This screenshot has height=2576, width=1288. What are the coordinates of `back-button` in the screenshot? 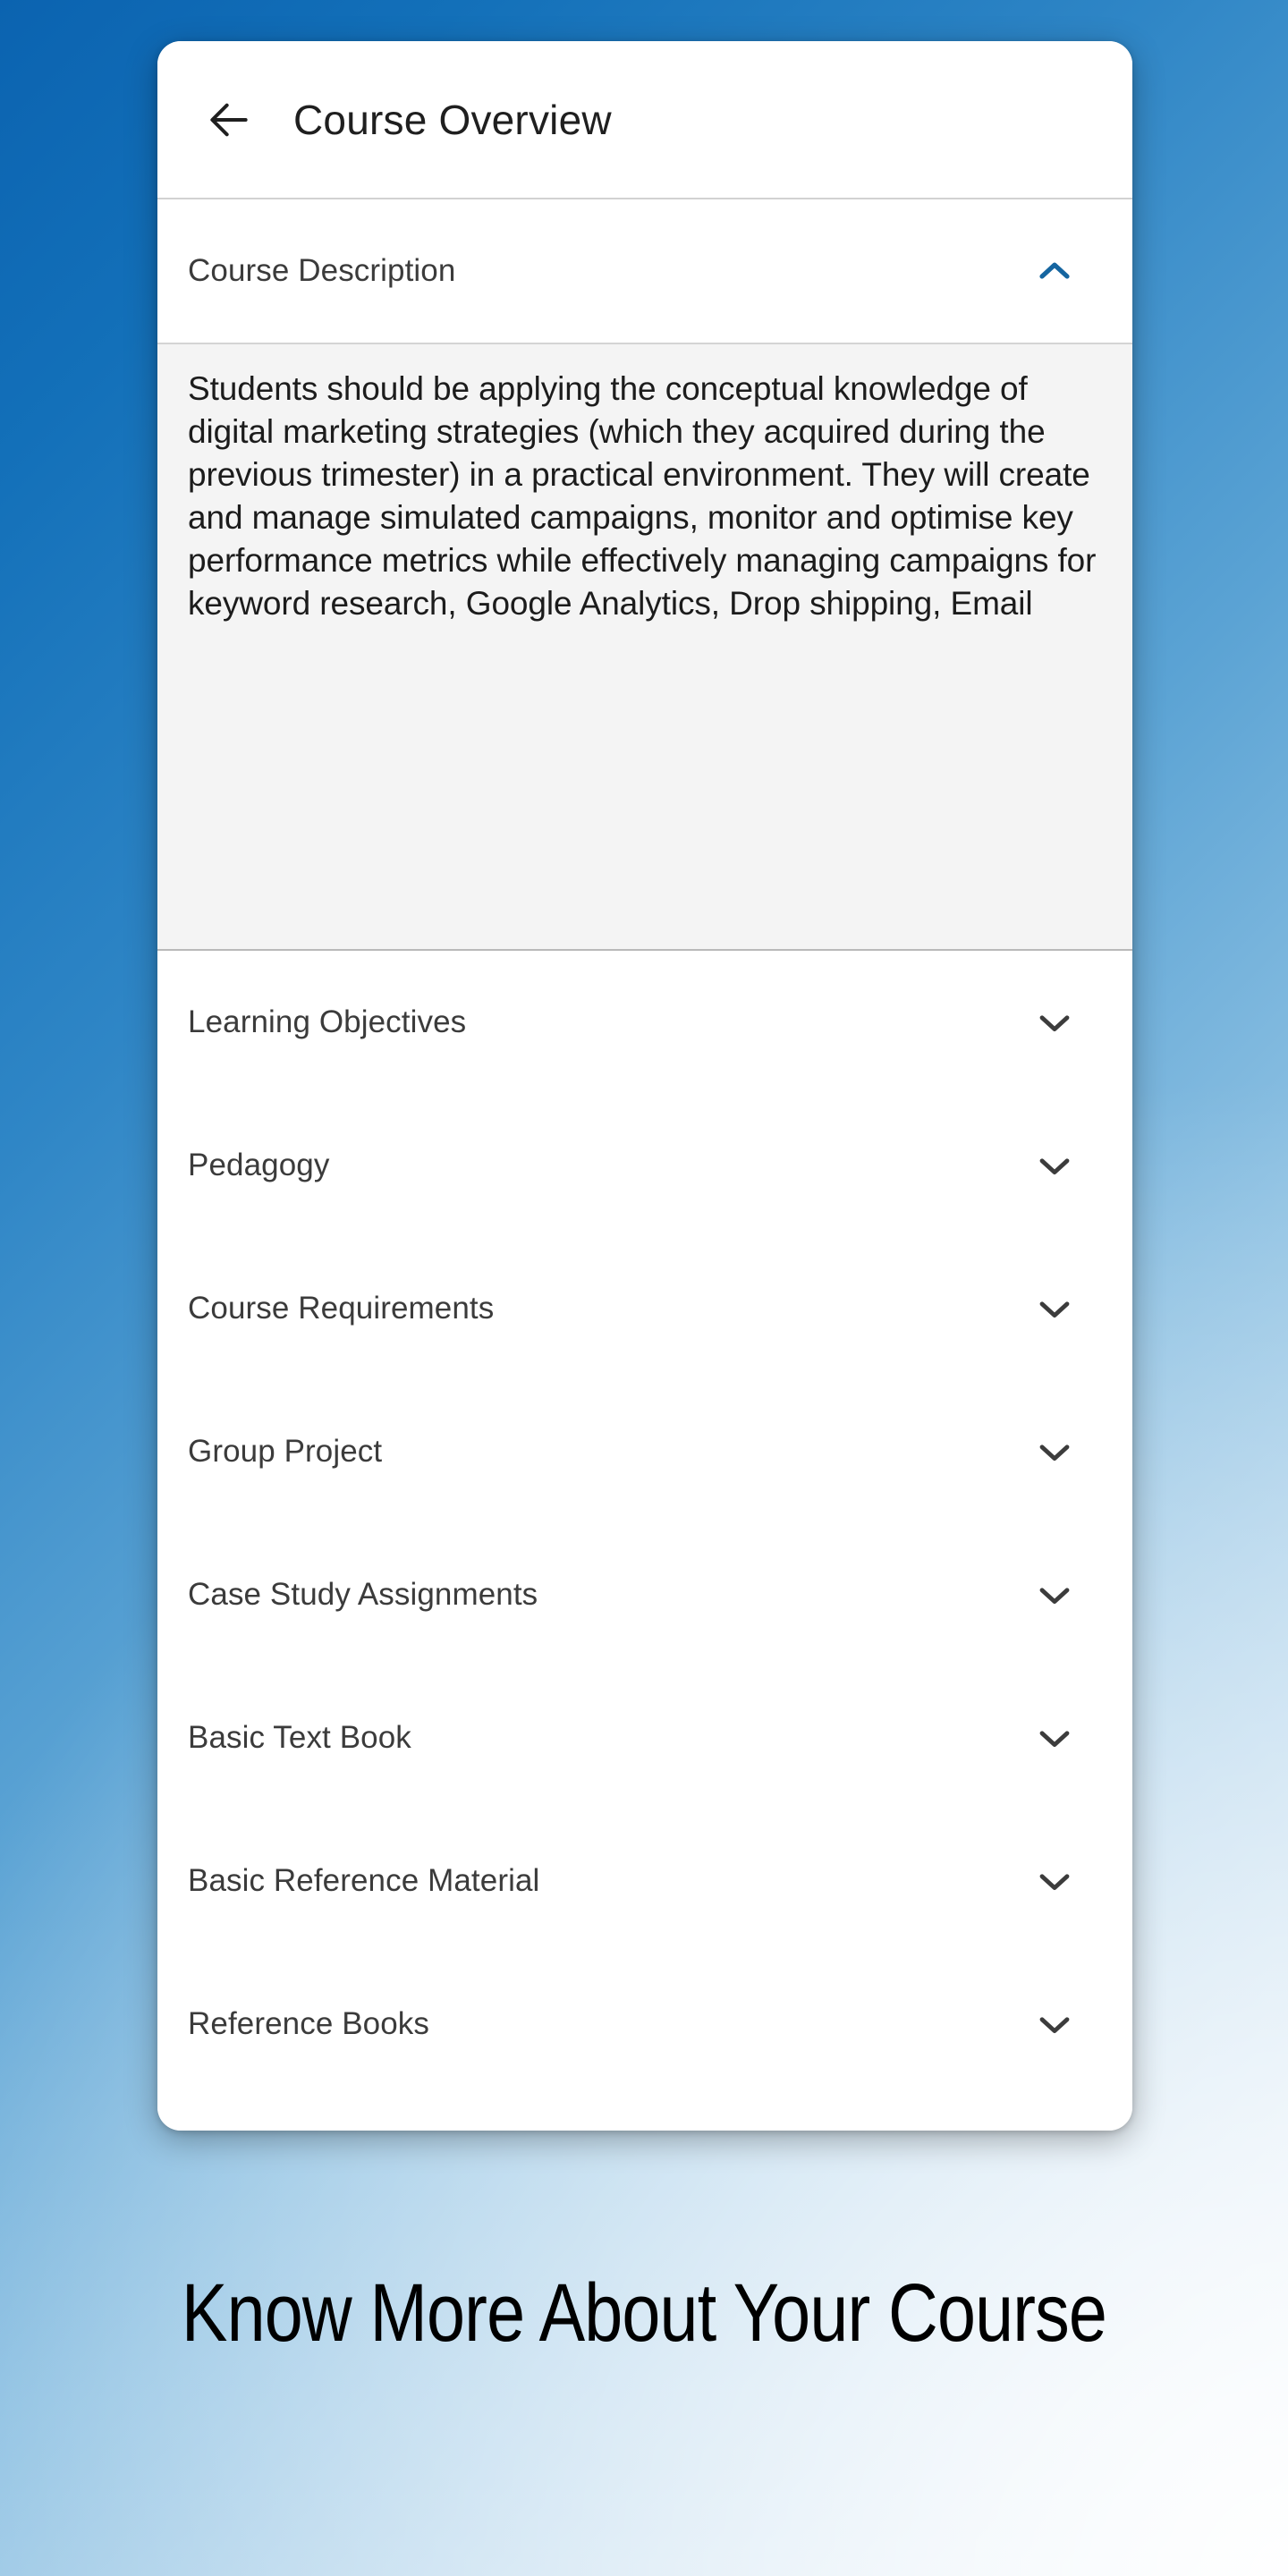 It's located at (229, 119).